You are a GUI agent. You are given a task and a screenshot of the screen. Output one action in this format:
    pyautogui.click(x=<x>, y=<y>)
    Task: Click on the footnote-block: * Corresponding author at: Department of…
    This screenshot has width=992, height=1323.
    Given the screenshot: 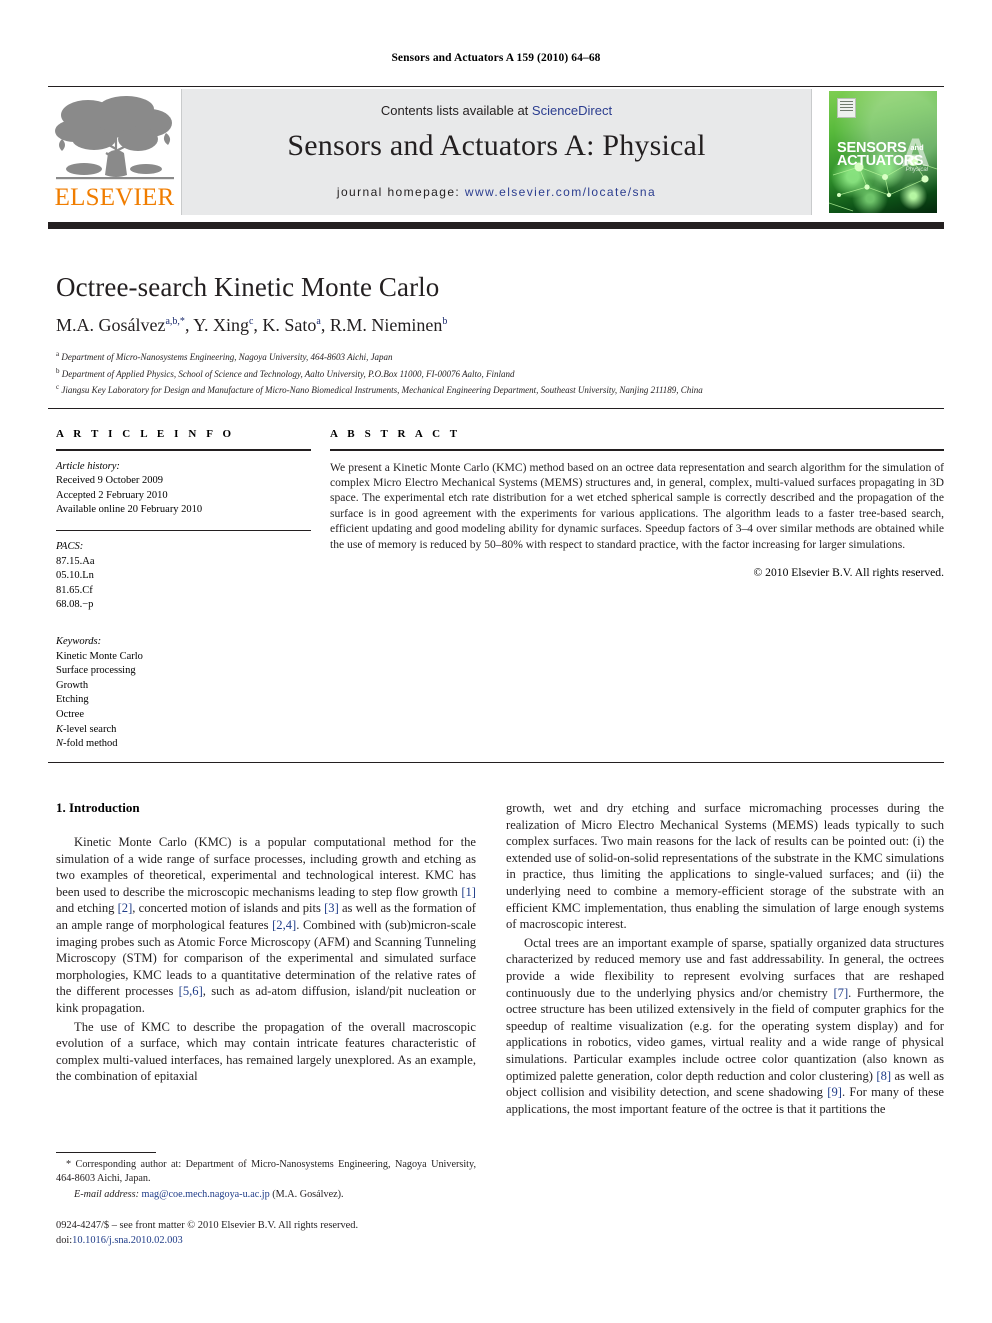 What is the action you would take?
    pyautogui.click(x=266, y=1180)
    